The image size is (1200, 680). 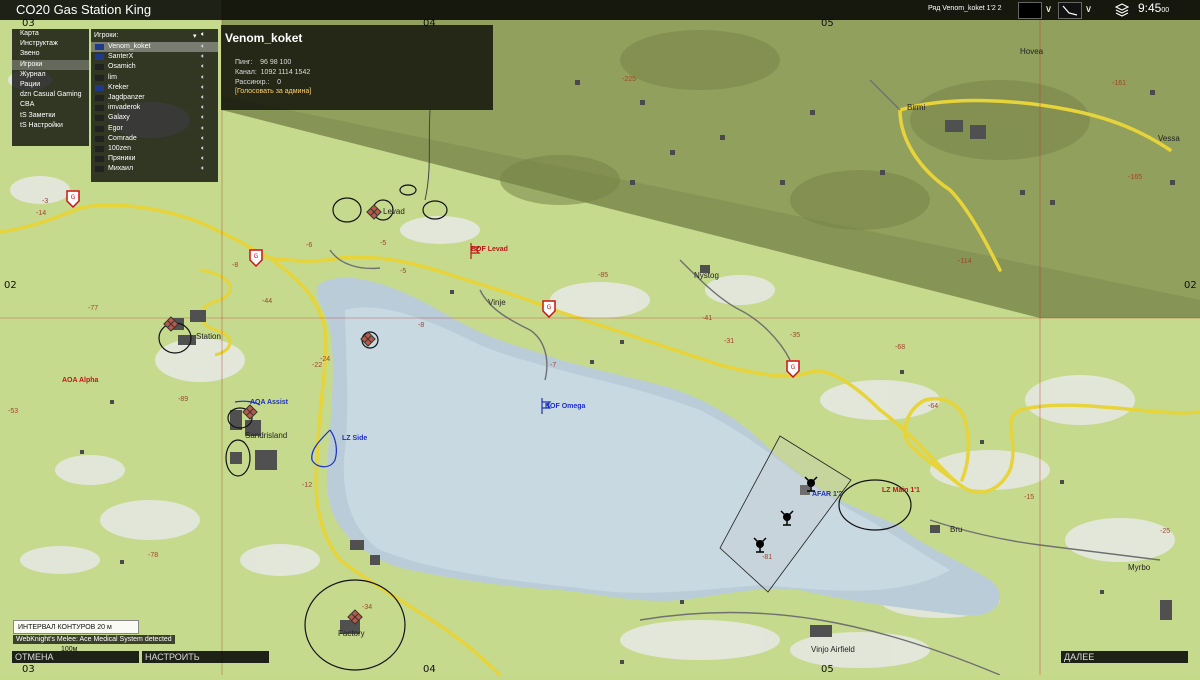 What do you see at coordinates (154, 78) in the screenshot?
I see `player-row: lim 🔈︎` at bounding box center [154, 78].